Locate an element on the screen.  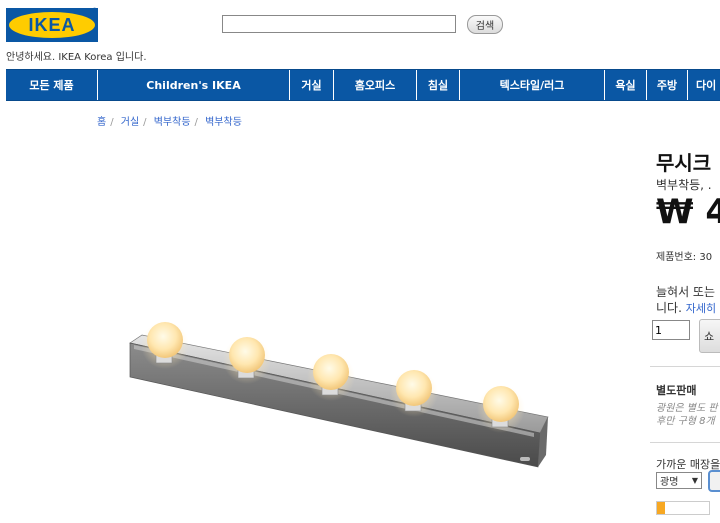
registered-mark: ® is located at coordinates (95, 11).